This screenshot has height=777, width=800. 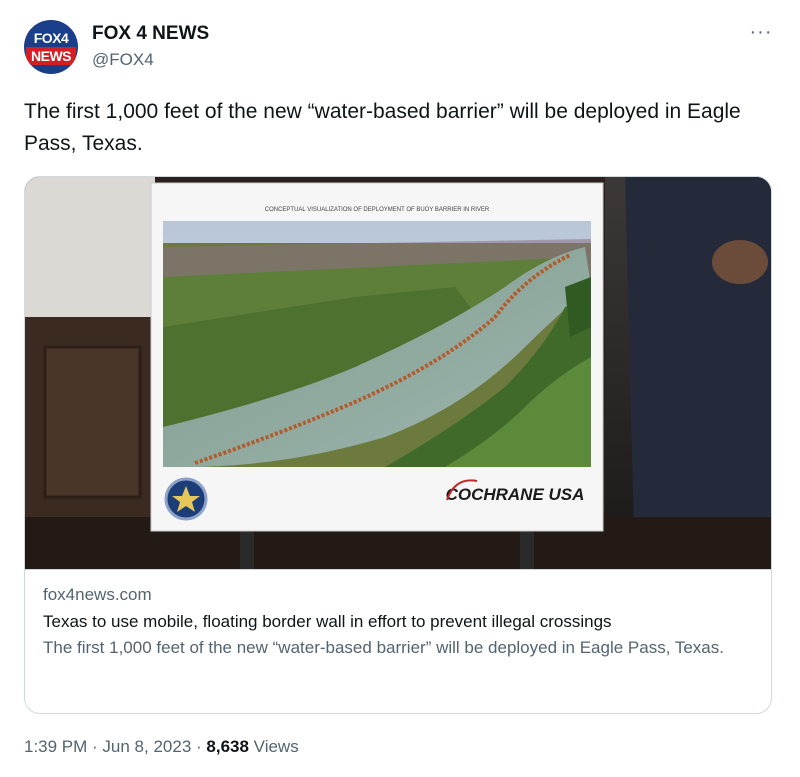 What do you see at coordinates (273, 746) in the screenshot?
I see `views-label: Views` at bounding box center [273, 746].